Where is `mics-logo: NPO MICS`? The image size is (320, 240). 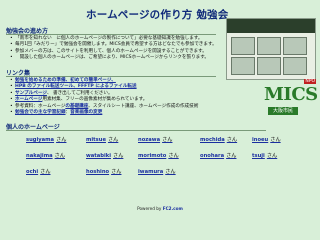
mics-logo: NPO MICS is located at coordinates (291, 93).